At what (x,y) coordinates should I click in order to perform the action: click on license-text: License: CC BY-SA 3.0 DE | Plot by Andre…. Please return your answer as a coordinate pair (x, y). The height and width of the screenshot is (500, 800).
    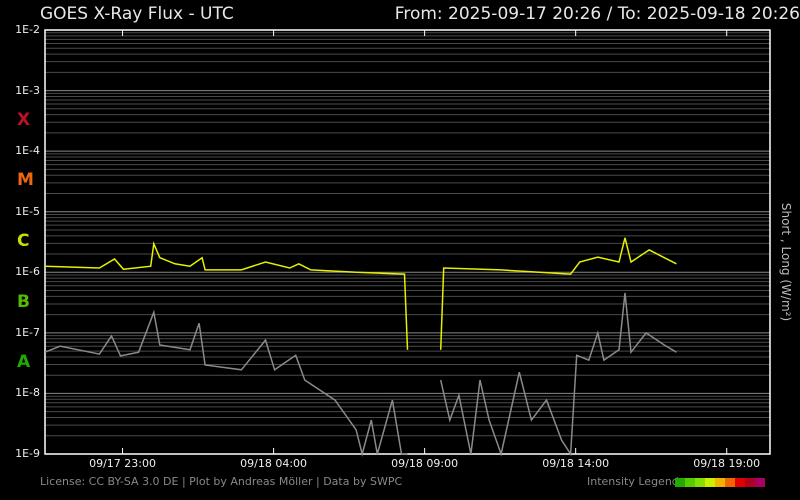
    Looking at the image, I should click on (221, 481).